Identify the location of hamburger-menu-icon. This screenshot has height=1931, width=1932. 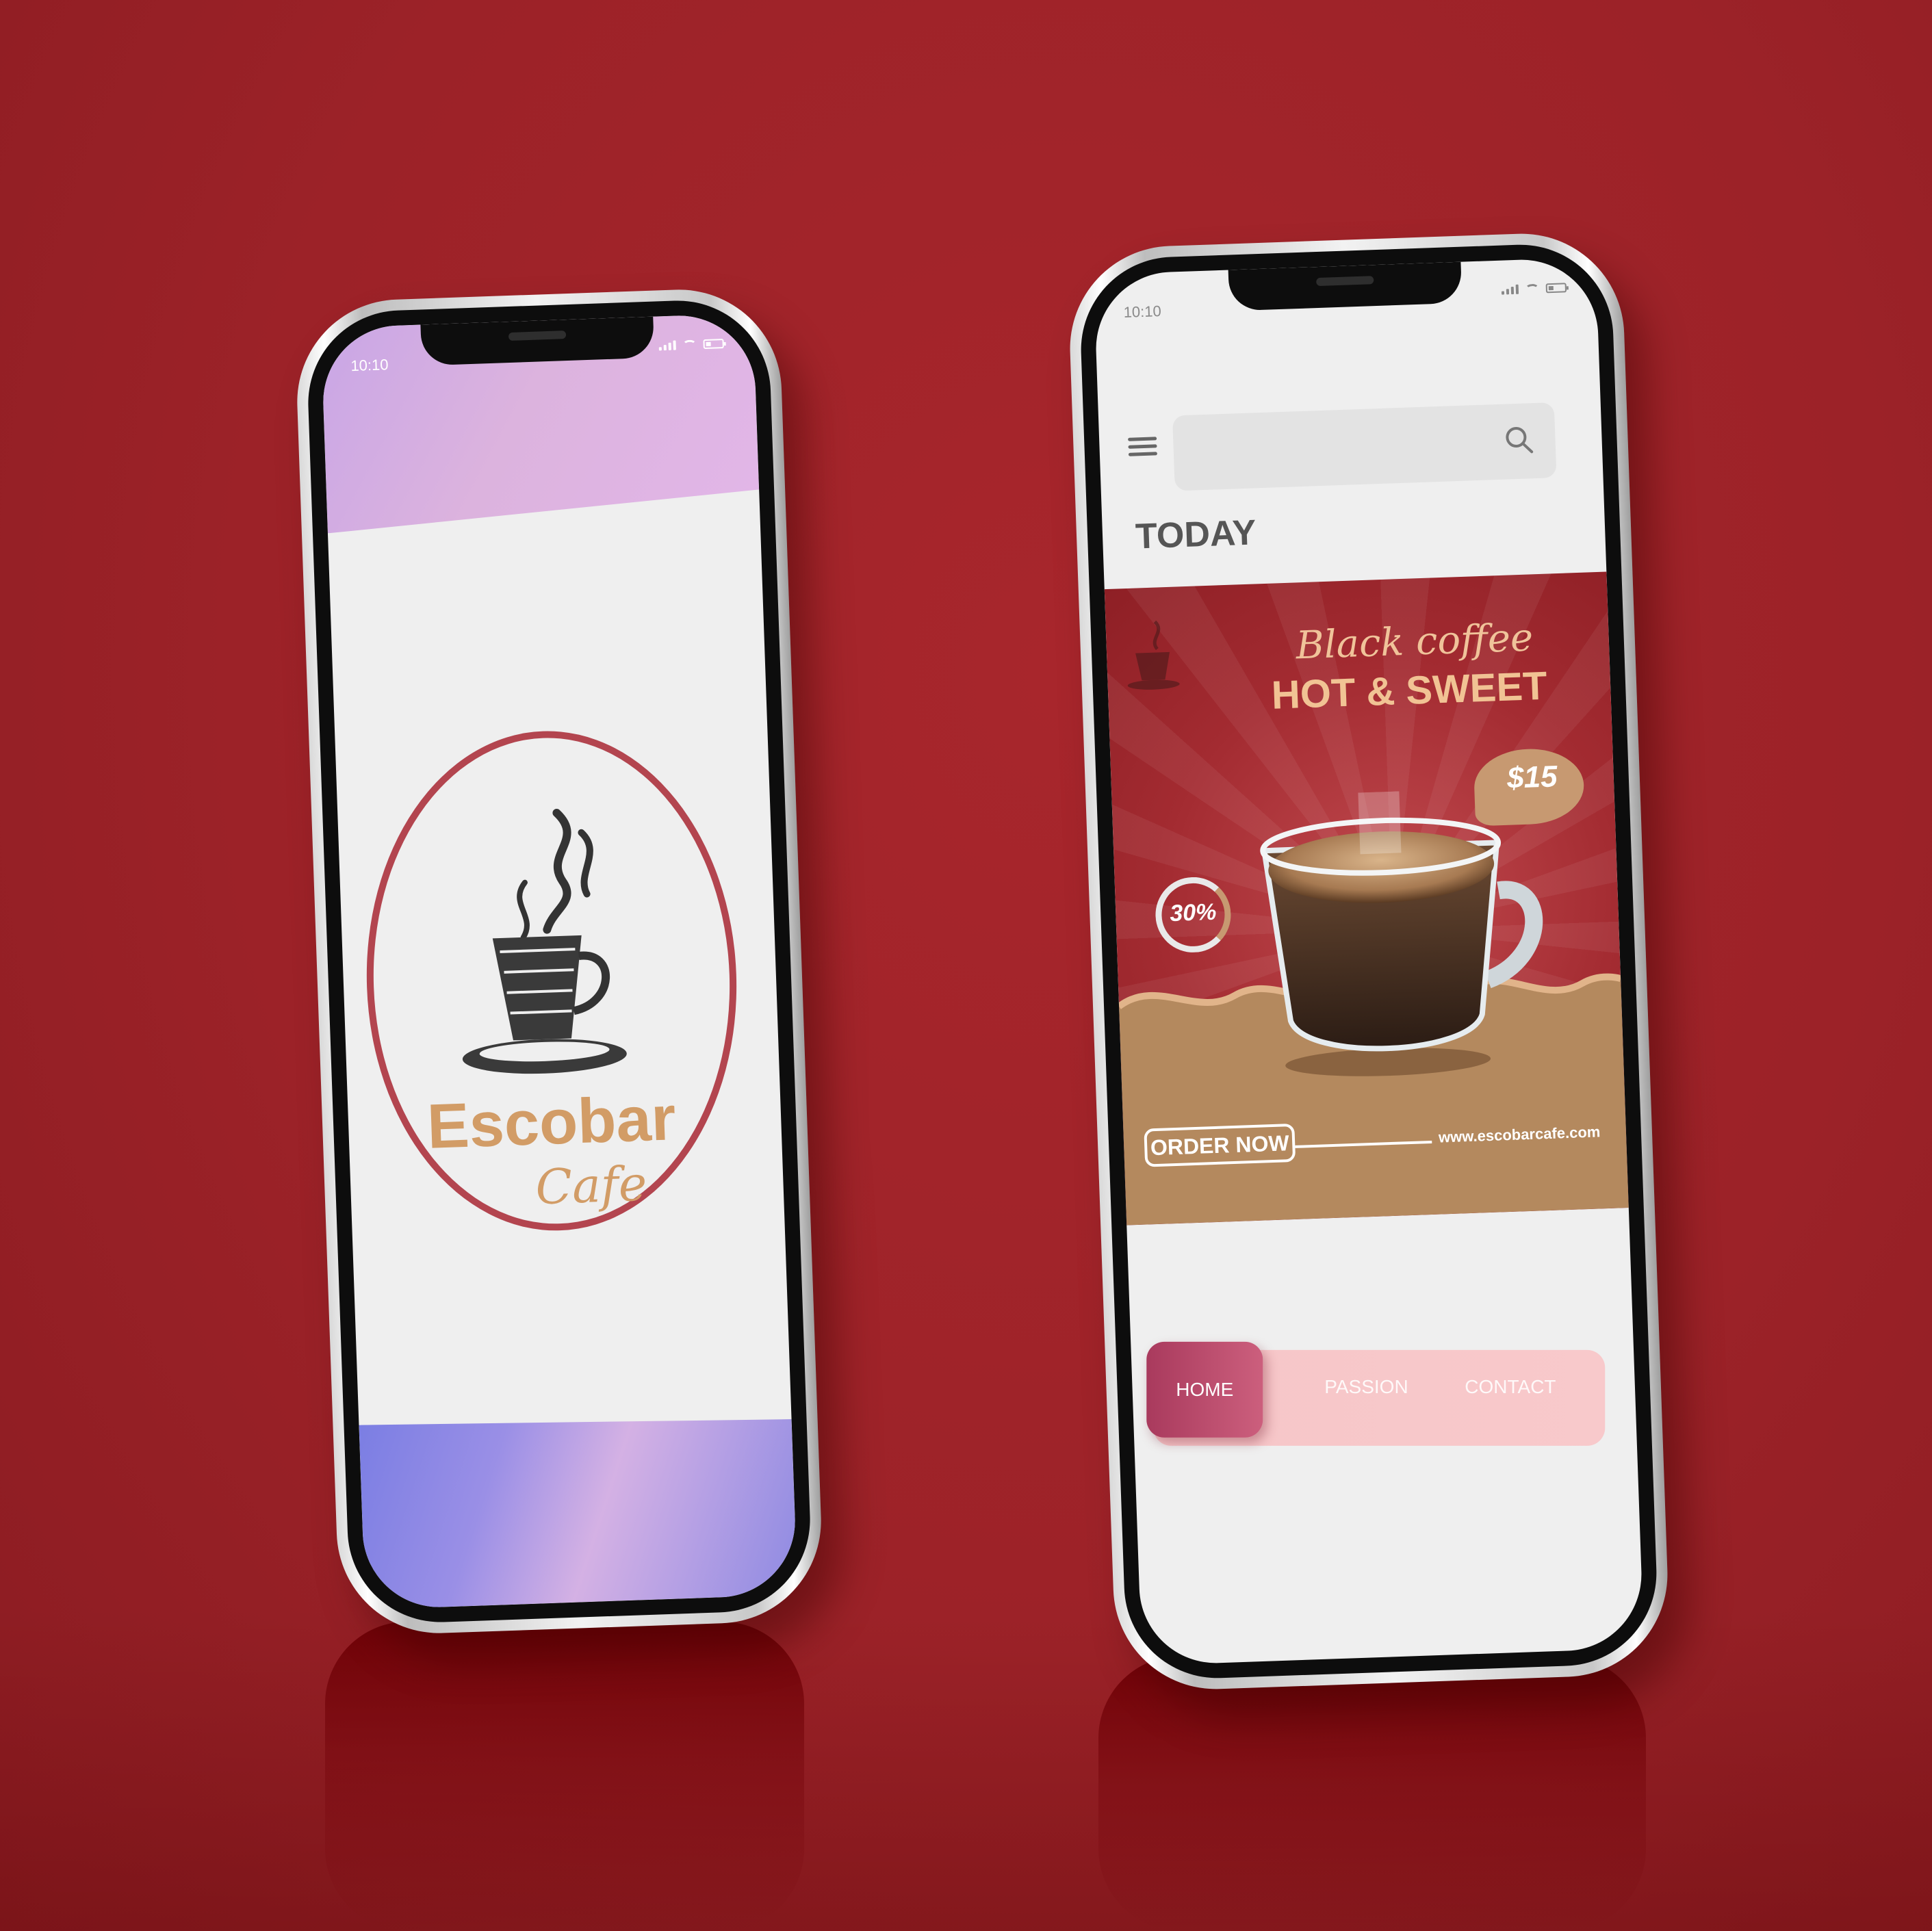
(1142, 447).